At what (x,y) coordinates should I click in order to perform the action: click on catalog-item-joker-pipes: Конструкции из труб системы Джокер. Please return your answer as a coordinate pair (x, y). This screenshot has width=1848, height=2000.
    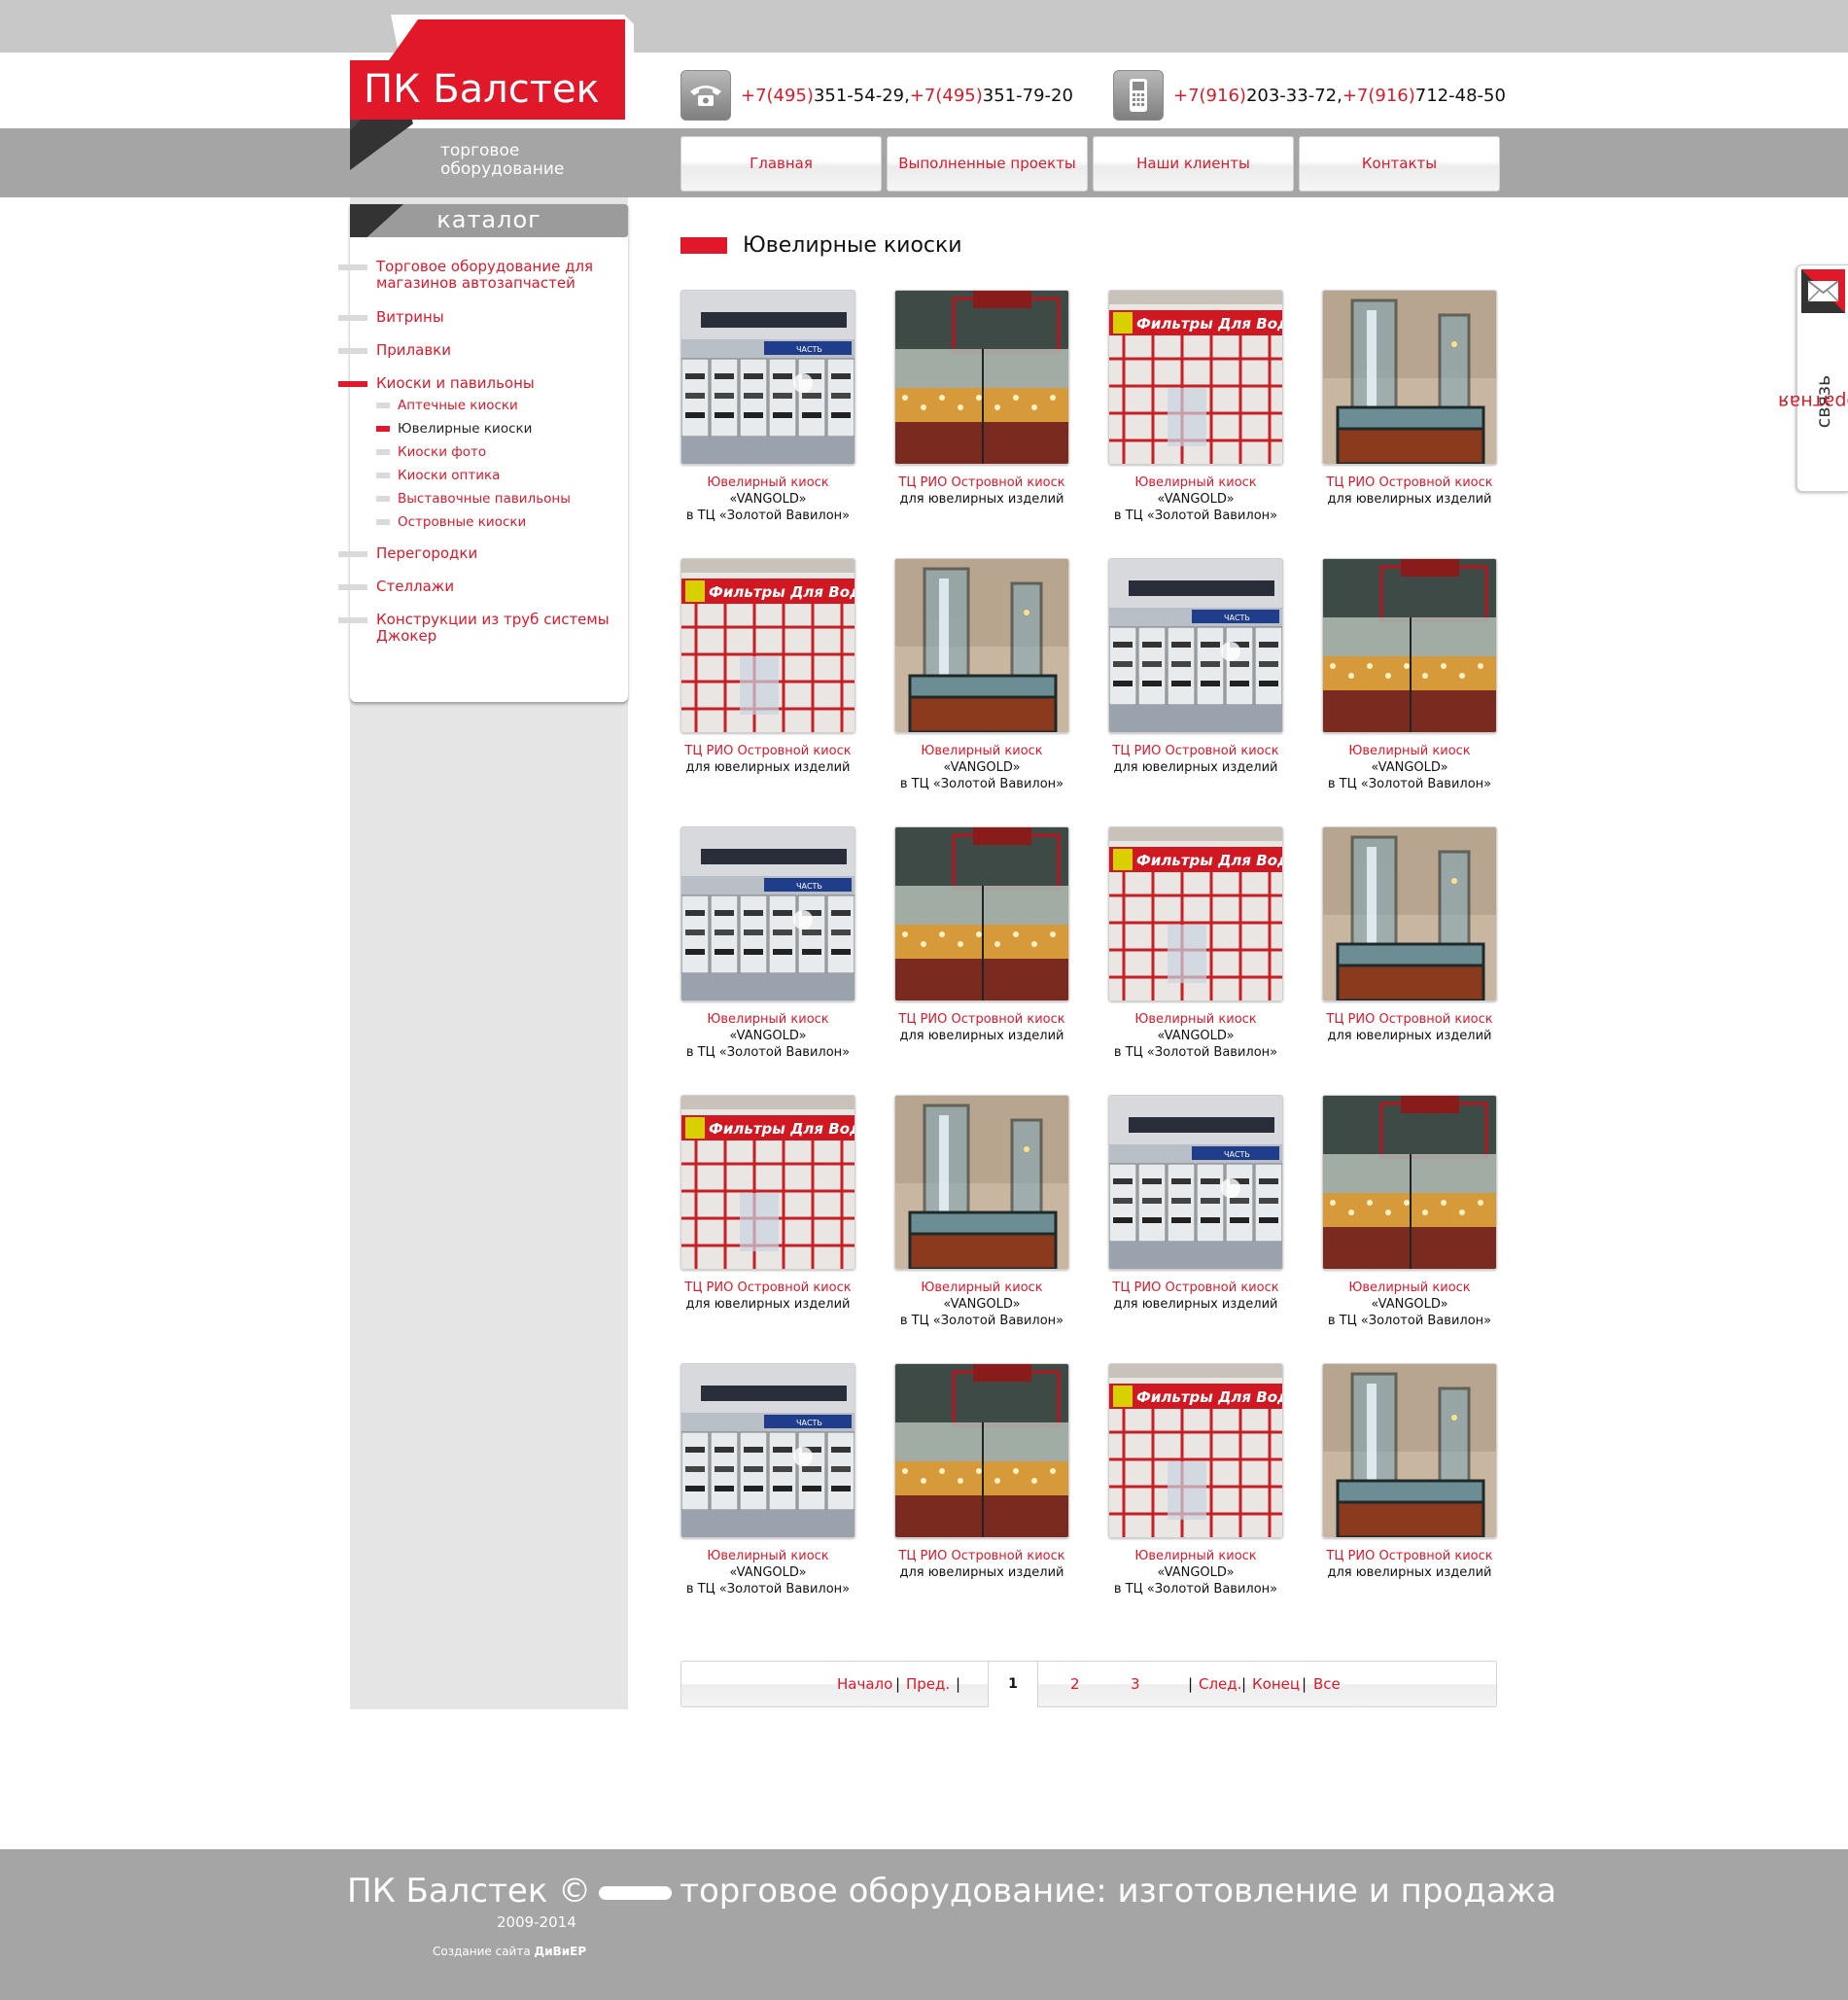
    Looking at the image, I should click on (483, 628).